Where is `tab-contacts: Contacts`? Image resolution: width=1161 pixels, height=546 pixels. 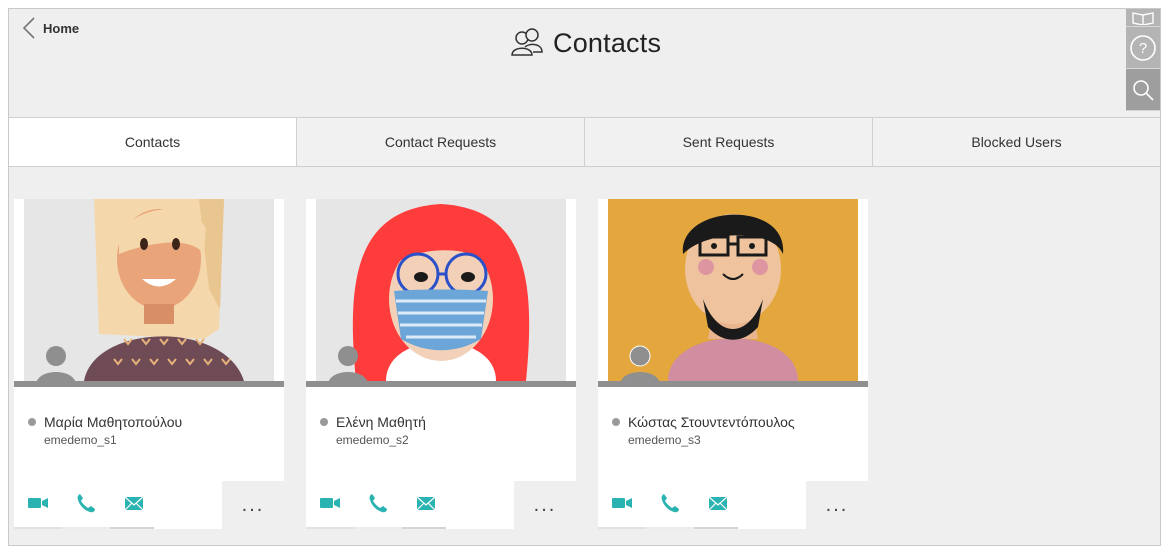
tab-contacts: Contacts is located at coordinates (152, 142).